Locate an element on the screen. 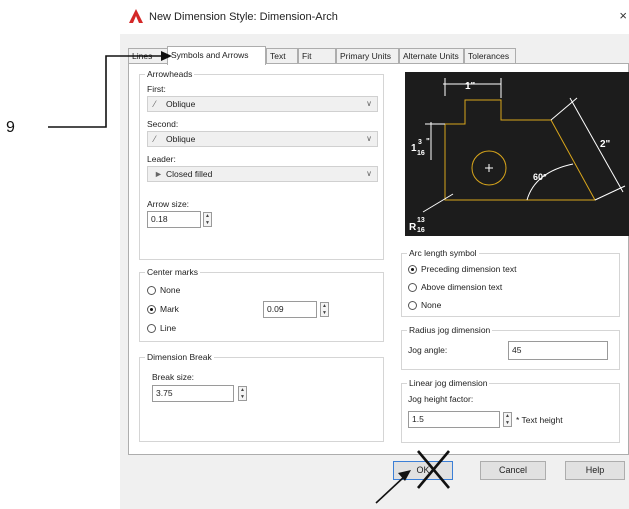 This screenshot has height=509, width=629. arc-none-radio is located at coordinates (412, 305).